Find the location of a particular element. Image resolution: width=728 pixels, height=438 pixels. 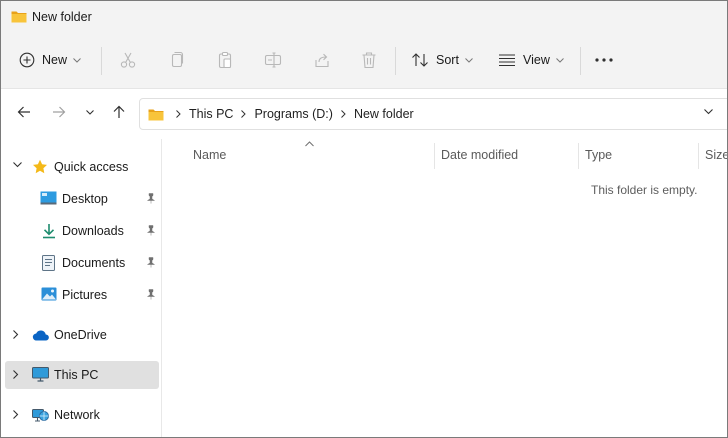

scissors-icon is located at coordinates (128, 60).